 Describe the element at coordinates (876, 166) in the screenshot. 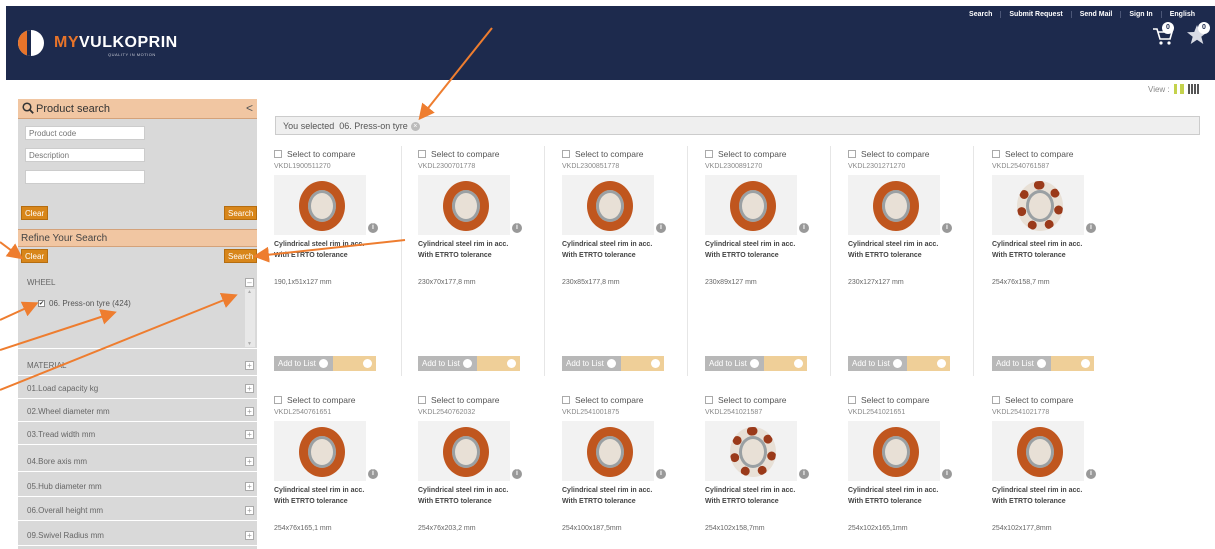

I see `product-code: VKDL2301271270` at that location.